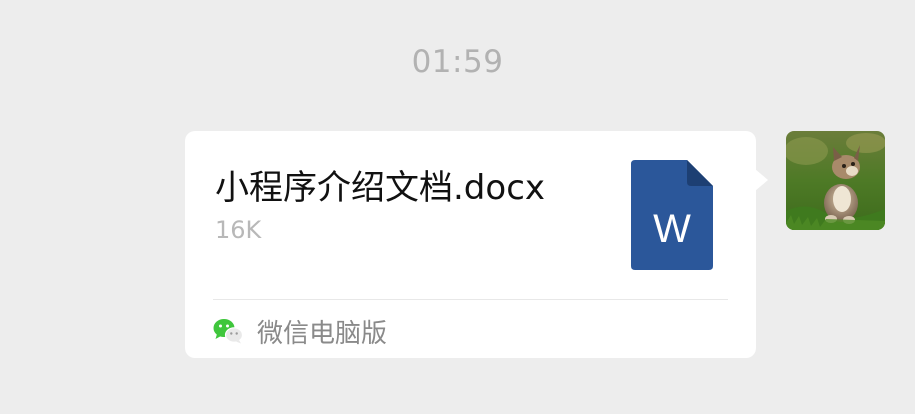 The width and height of the screenshot is (915, 414). I want to click on bubble-tail, so click(761, 180).